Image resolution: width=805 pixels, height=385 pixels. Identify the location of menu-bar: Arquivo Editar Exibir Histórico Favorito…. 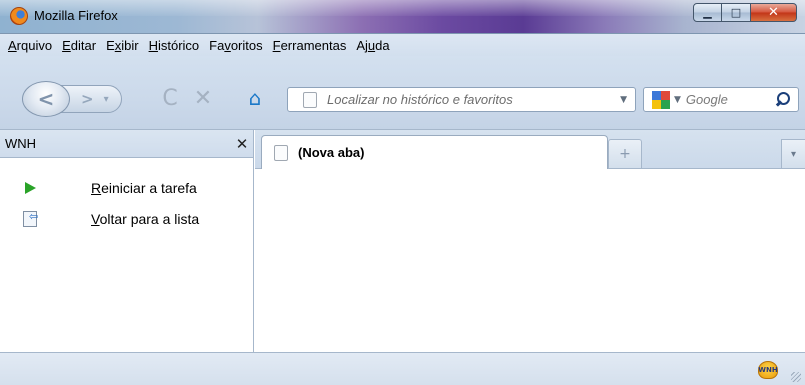
(402, 45).